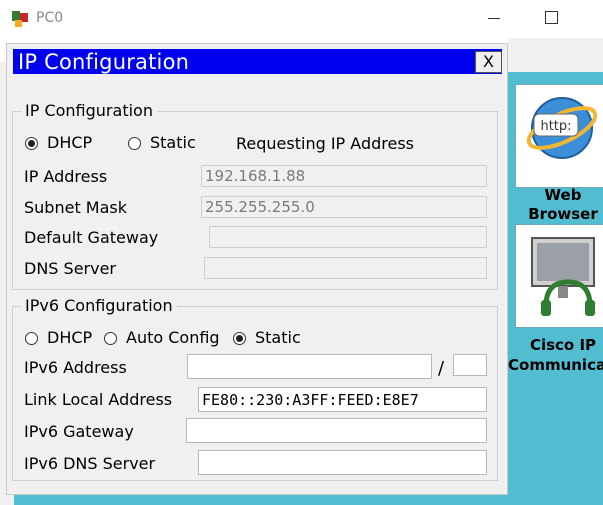  I want to click on ipv6-dhcp-label: DHCP, so click(69, 337).